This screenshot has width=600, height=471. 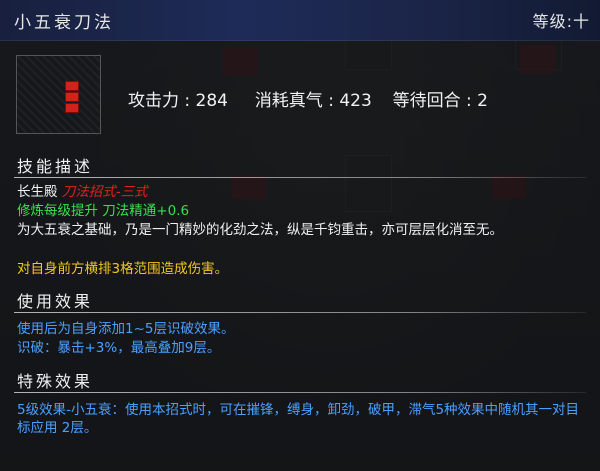 What do you see at coordinates (123, 269) in the screenshot?
I see `description-line-4: 对自身前方横排3格范围造成伤害。` at bounding box center [123, 269].